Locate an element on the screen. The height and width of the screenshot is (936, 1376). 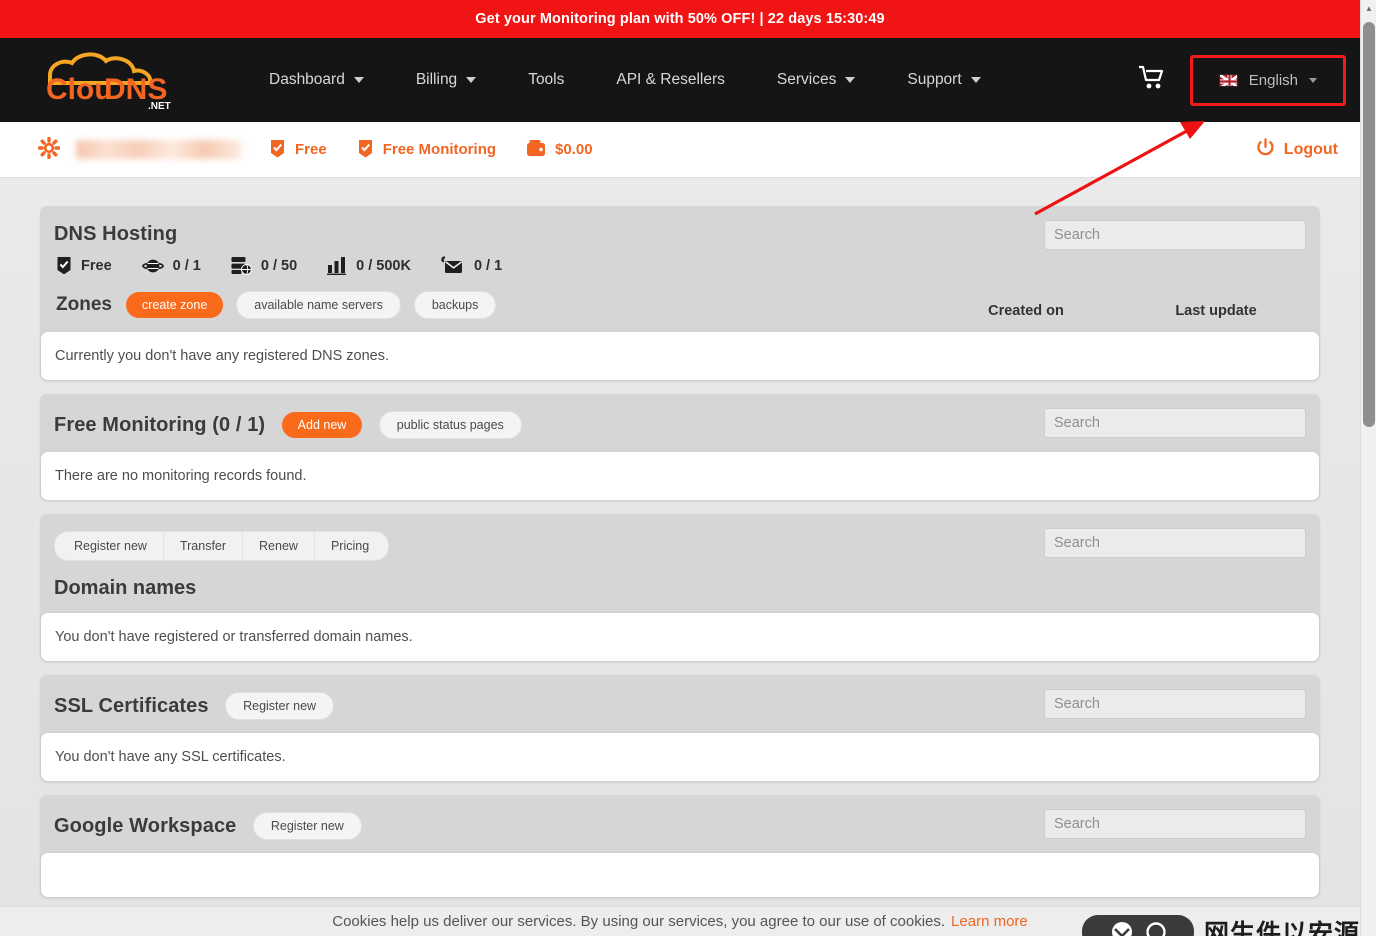
create-zone-button: create zone is located at coordinates (174, 305).